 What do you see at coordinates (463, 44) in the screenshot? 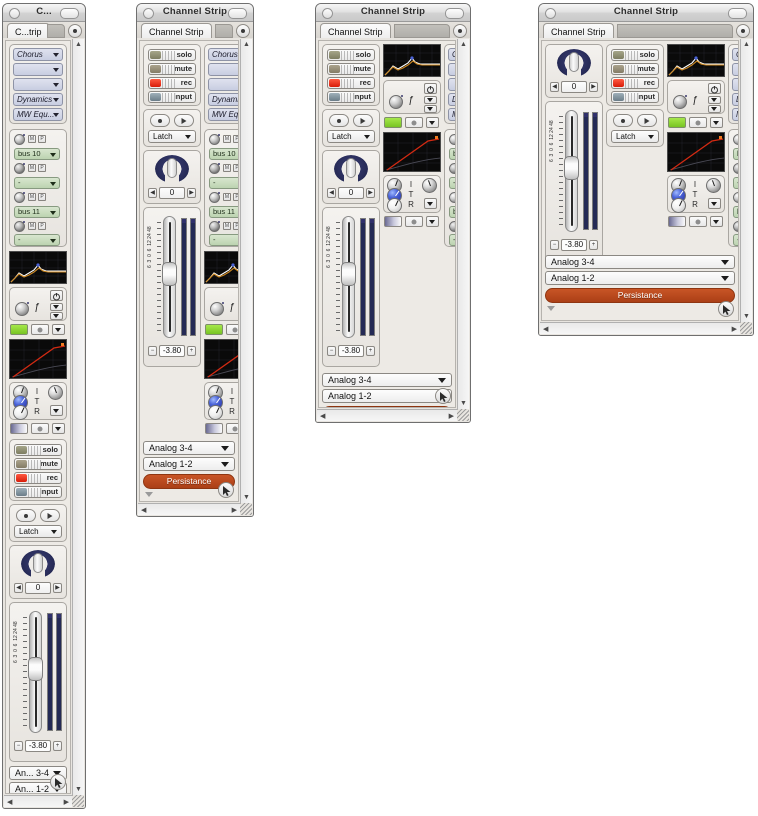
I see `scroll-up-arrow: ▲` at bounding box center [463, 44].